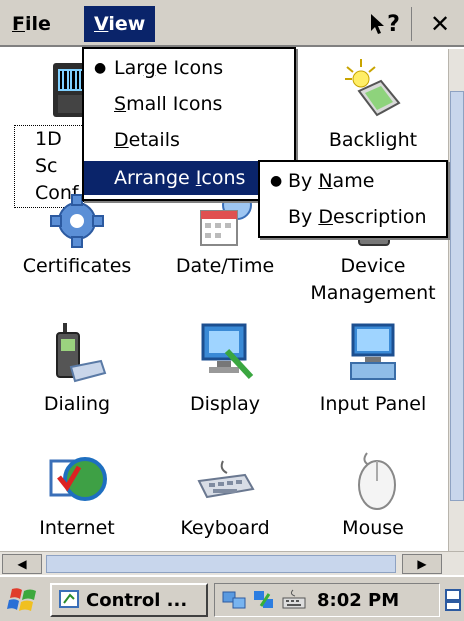 The image size is (464, 621). I want to click on menu-item-text-b: escription, so click(379, 217).